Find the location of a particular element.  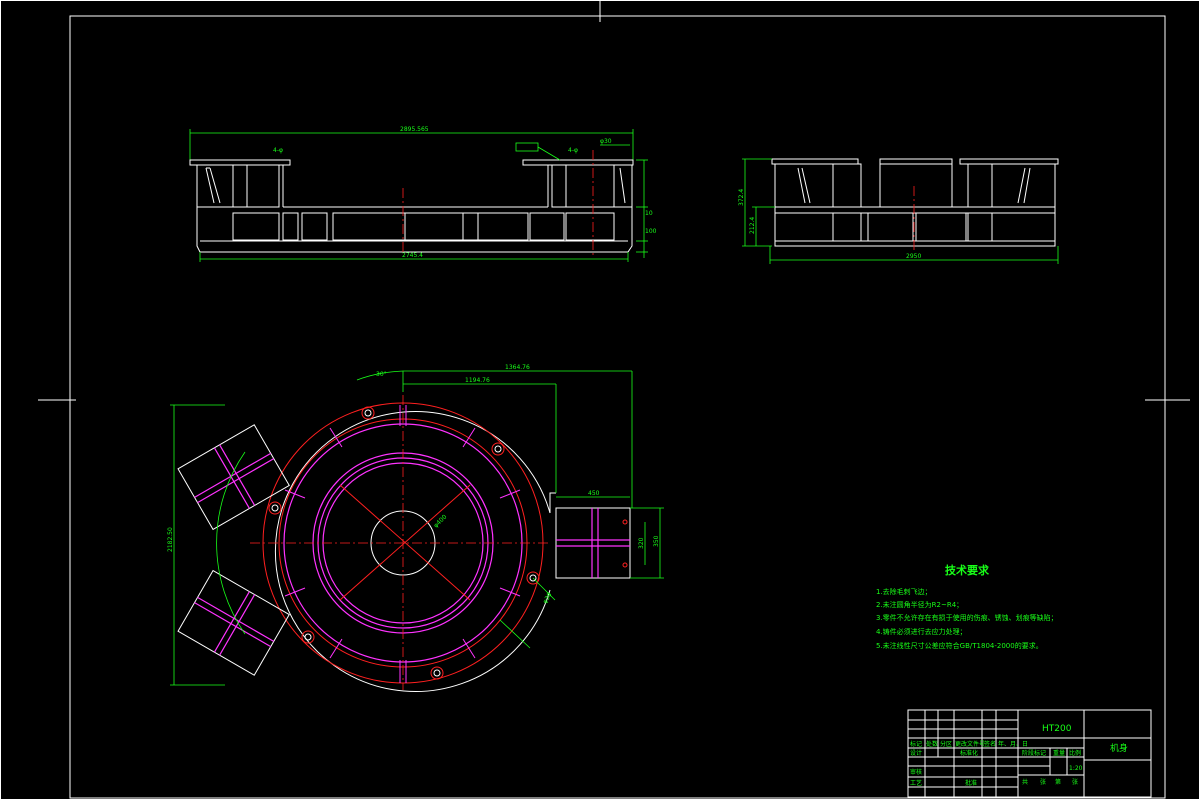

tb-sheet: 张 is located at coordinates (1075, 782).